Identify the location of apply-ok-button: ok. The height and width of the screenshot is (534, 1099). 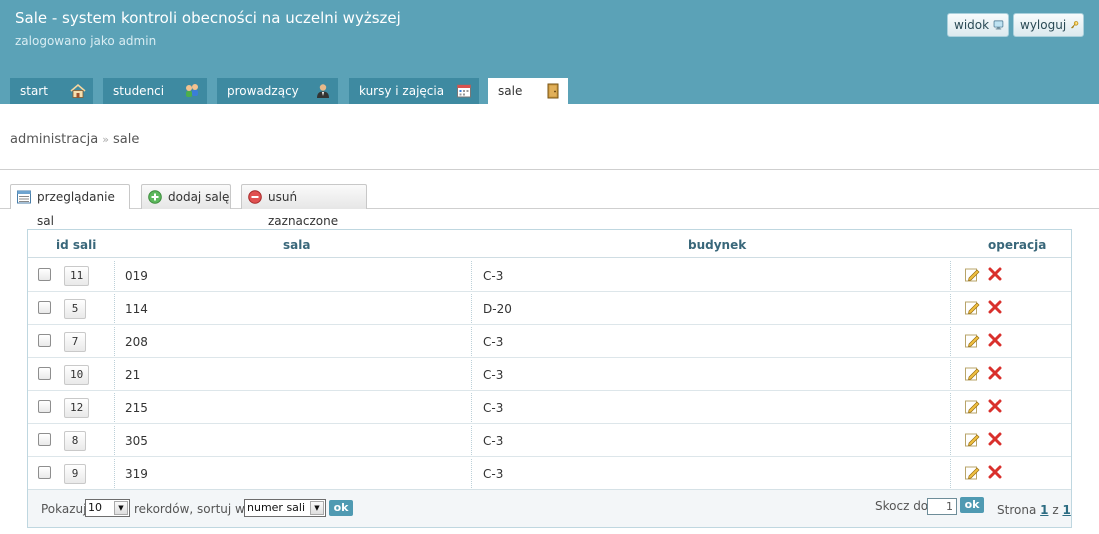
(341, 508).